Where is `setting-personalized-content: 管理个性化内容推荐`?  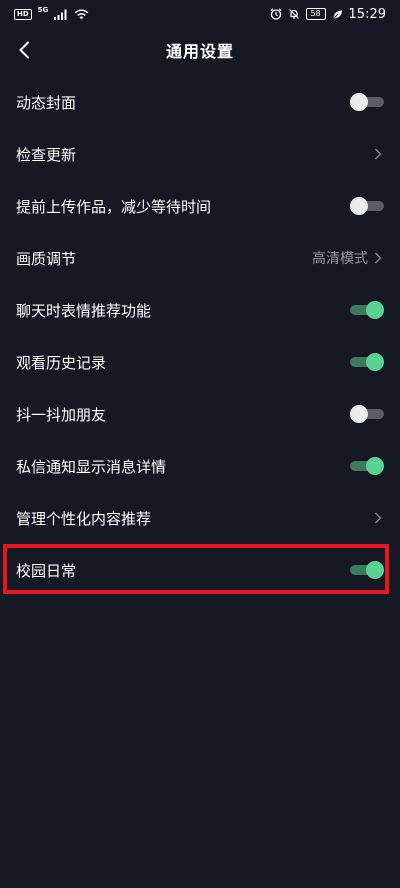 setting-personalized-content: 管理个性化内容推荐 is located at coordinates (200, 518).